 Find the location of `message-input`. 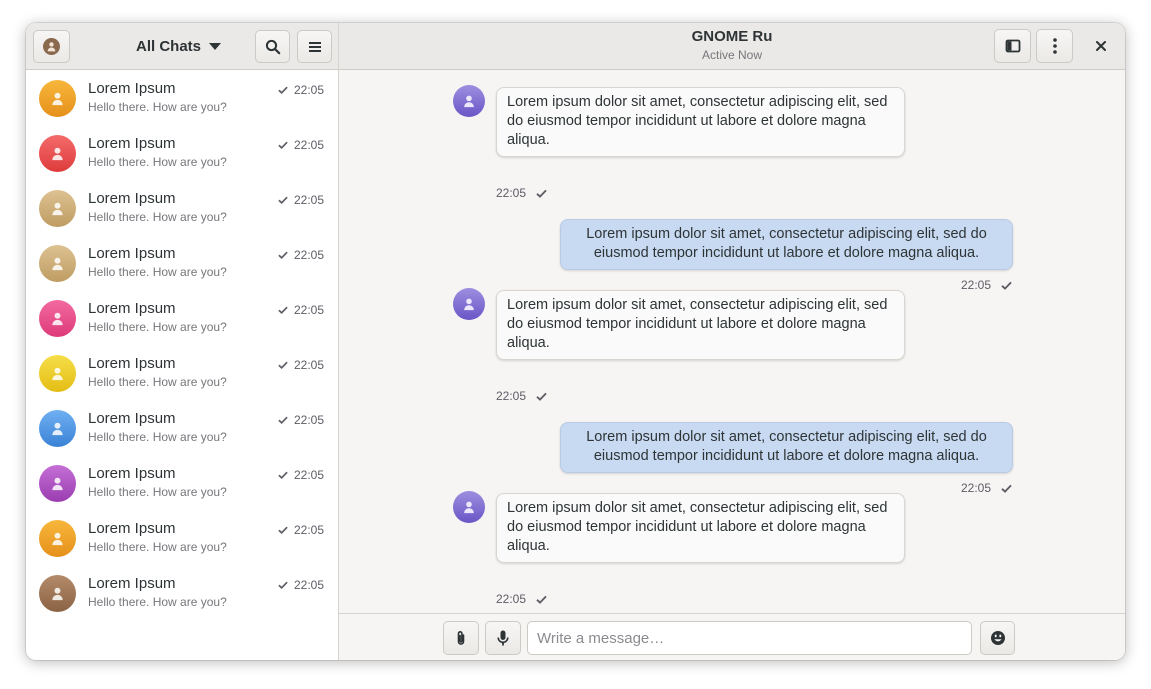

message-input is located at coordinates (749, 638).